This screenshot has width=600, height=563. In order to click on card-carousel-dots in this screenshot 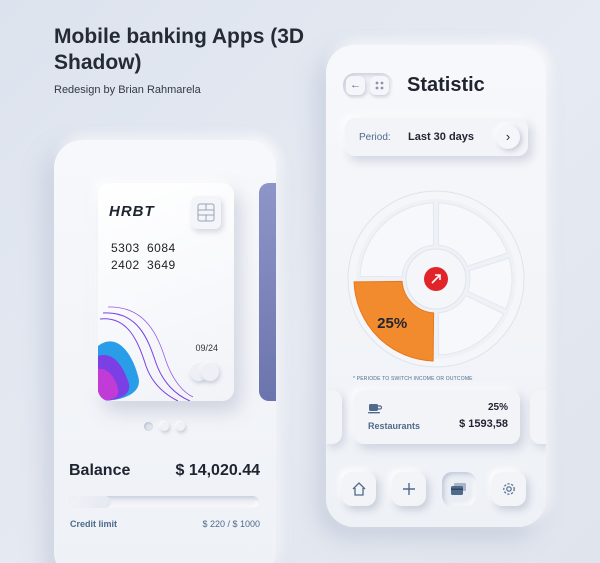, I will do `click(164, 426)`.